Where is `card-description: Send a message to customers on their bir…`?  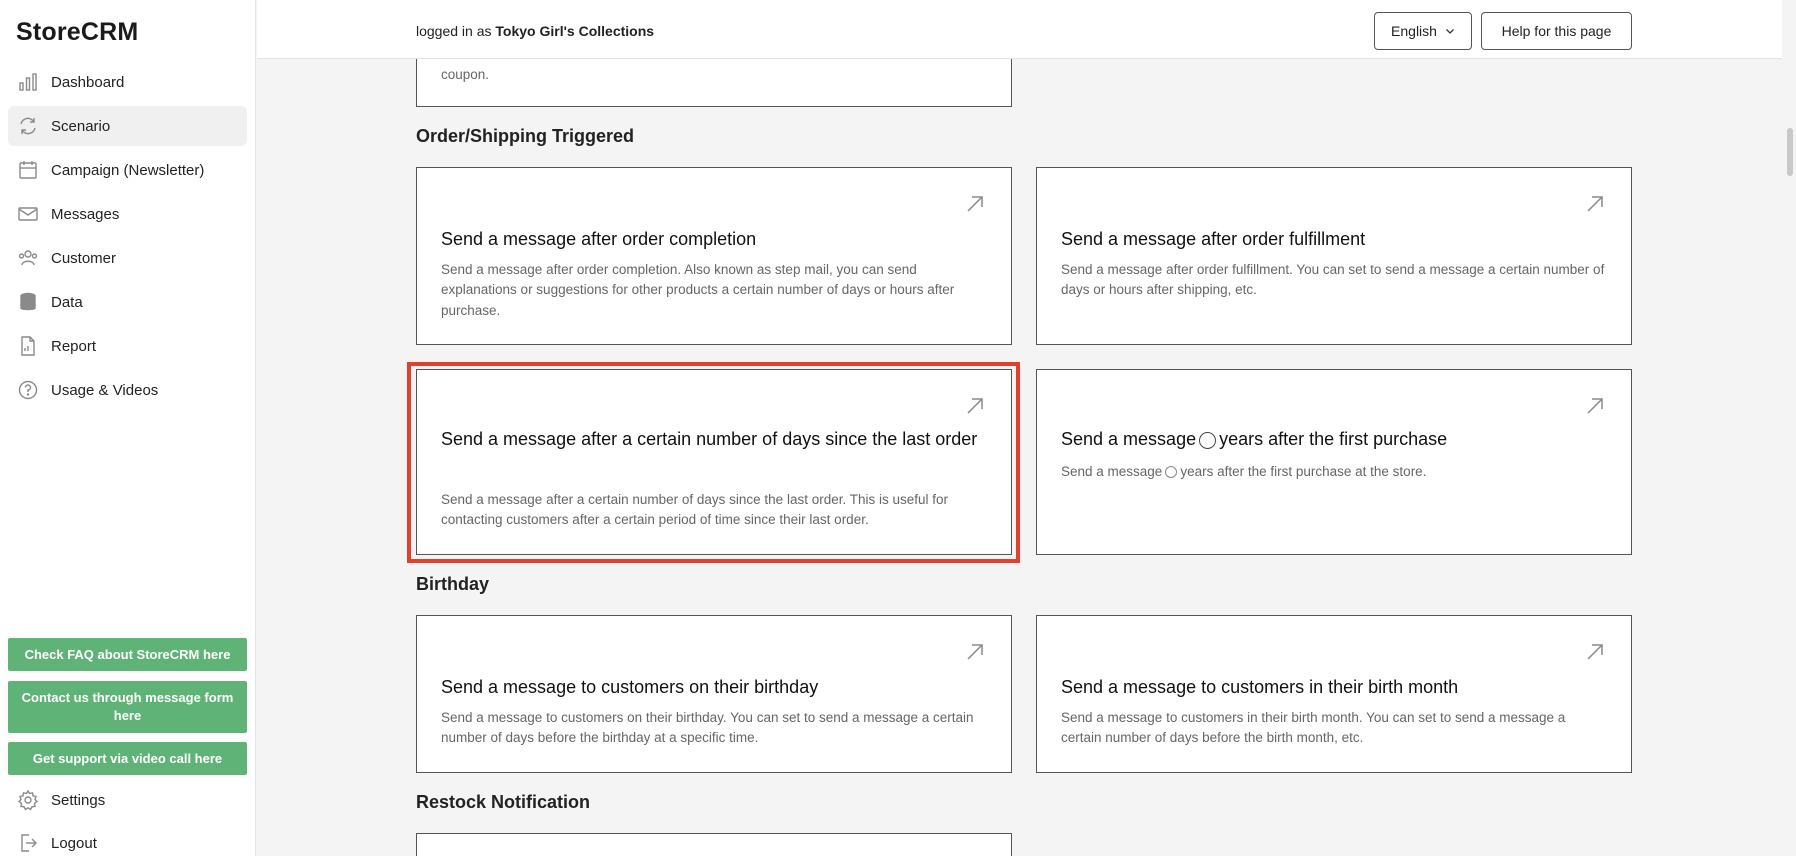 card-description: Send a message to customers on their bir… is located at coordinates (707, 728).